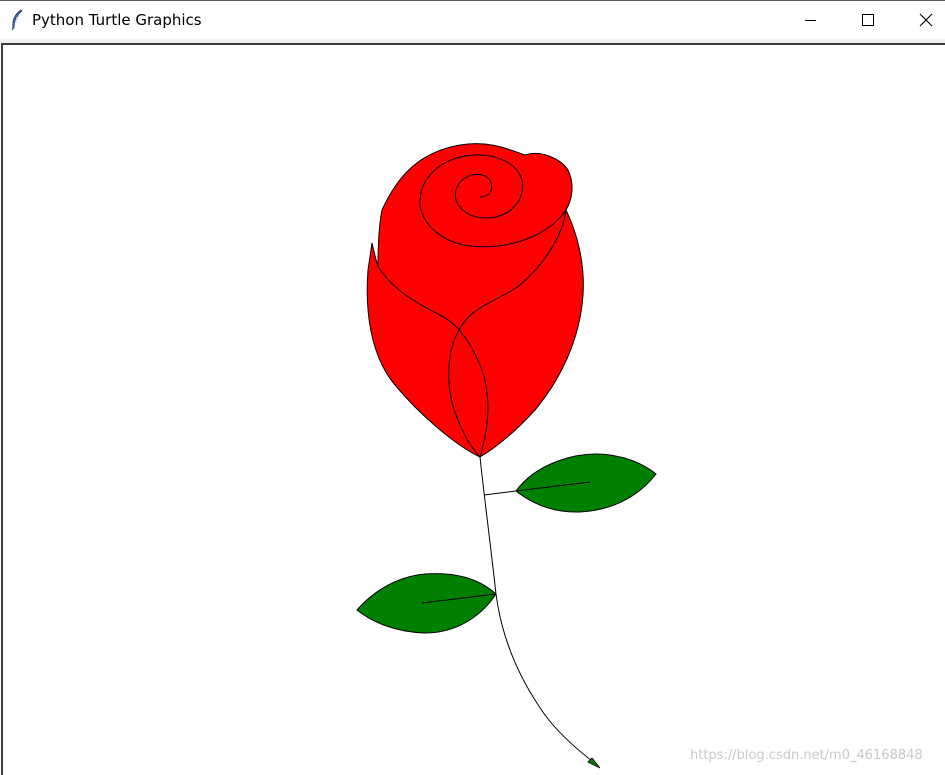  Describe the element at coordinates (426, 603) in the screenshot. I see `leaf-lower` at that location.